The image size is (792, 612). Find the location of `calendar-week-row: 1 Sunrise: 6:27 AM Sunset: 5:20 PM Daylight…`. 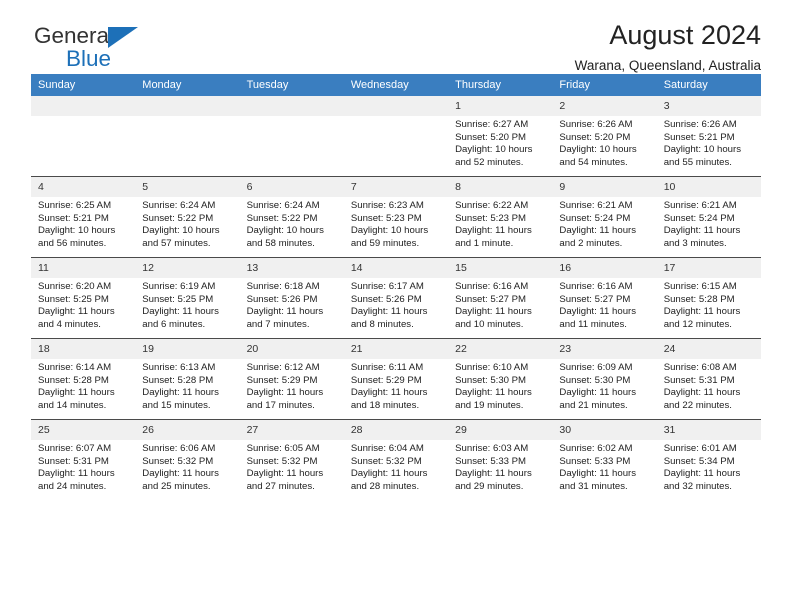

calendar-week-row: 1 Sunrise: 6:27 AM Sunset: 5:20 PM Daylight… is located at coordinates (396, 136).